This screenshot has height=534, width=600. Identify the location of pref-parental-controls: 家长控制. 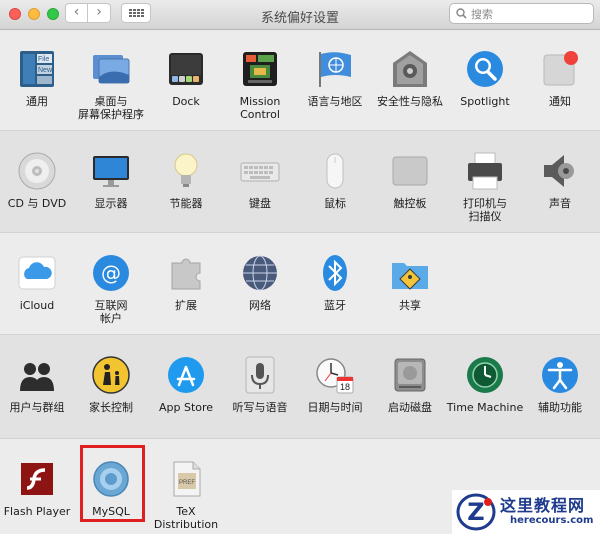
(111, 384).